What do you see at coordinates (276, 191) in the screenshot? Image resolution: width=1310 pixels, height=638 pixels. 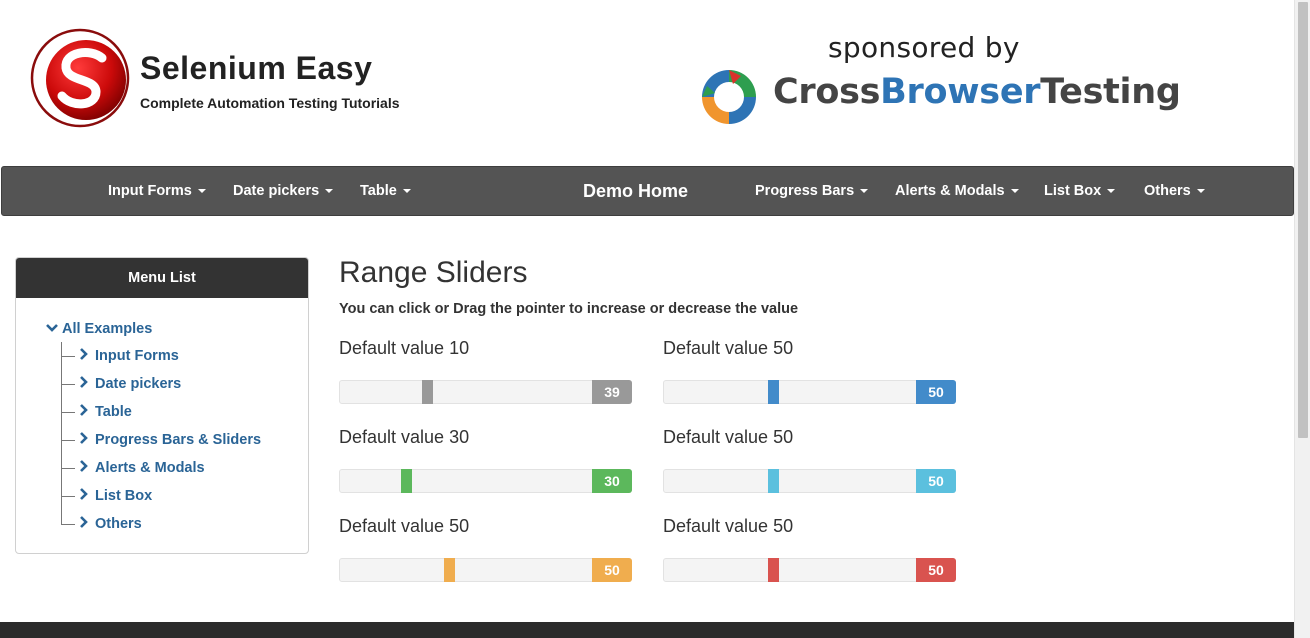 I see `nav-date-pickers-label: Date pickers` at bounding box center [276, 191].